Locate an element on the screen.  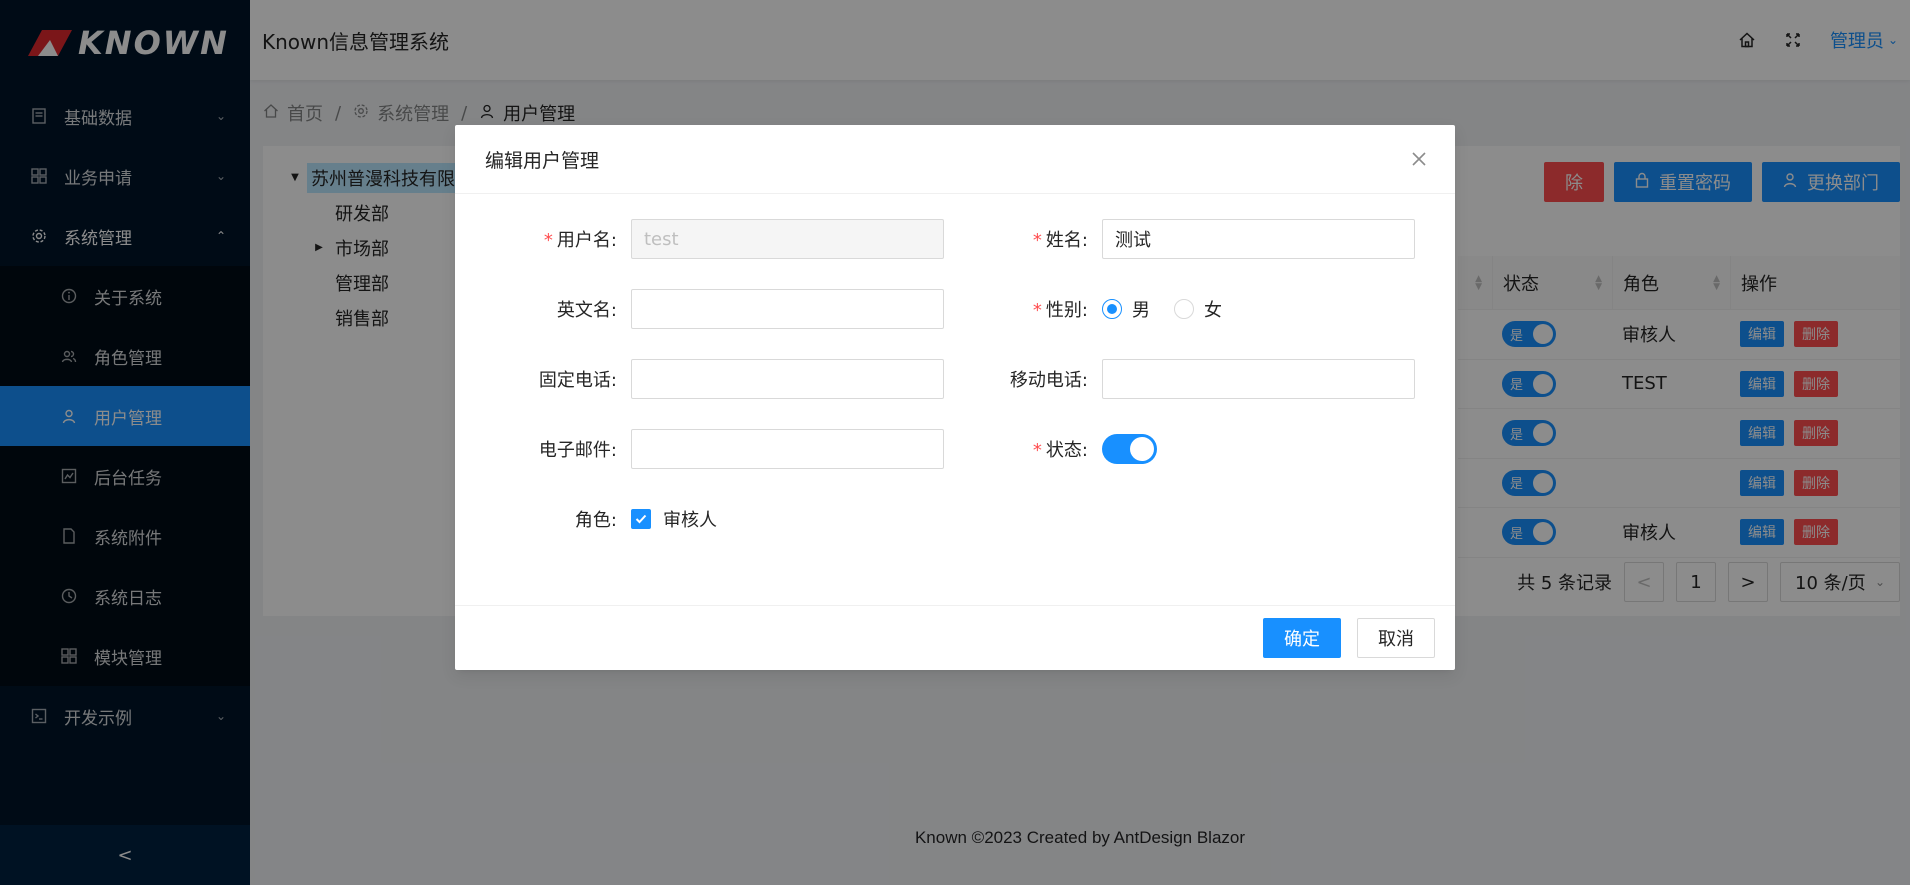
username-input: test is located at coordinates (787, 239).